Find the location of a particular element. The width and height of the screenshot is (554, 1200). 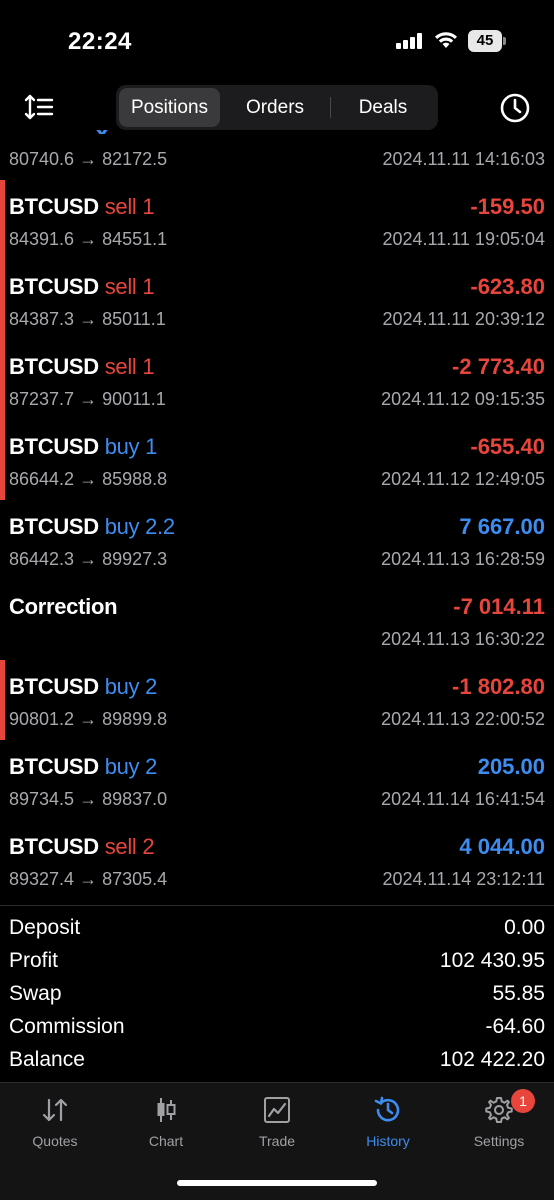

list-item: Correction -7 014.11 2024.11.13 16:30:22 is located at coordinates (277, 620).